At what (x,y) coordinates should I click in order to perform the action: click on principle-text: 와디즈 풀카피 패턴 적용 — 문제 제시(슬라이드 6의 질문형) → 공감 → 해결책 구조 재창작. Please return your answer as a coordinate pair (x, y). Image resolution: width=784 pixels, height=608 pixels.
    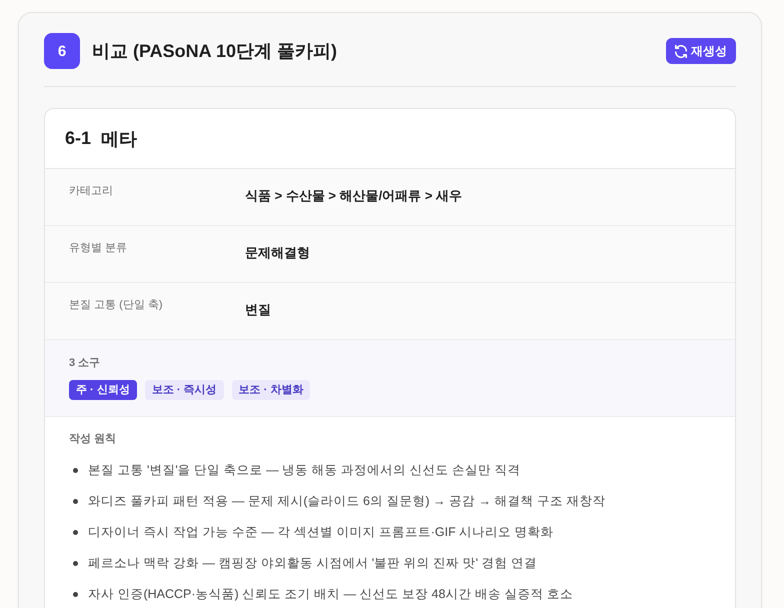
    Looking at the image, I should click on (347, 501).